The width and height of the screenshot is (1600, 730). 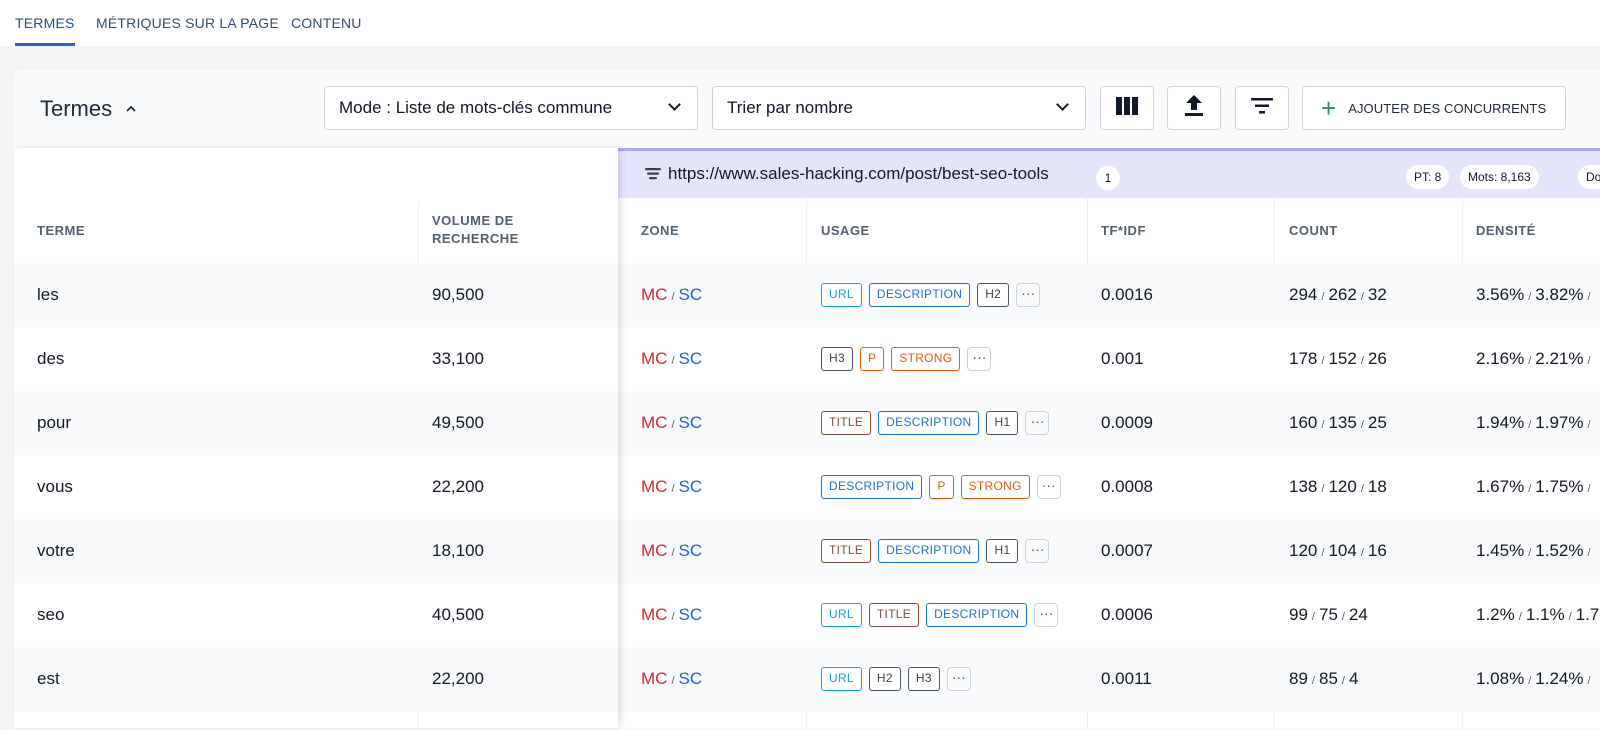 What do you see at coordinates (476, 107) in the screenshot?
I see `mode-select-value: Mode : Liste de mots-clés commune` at bounding box center [476, 107].